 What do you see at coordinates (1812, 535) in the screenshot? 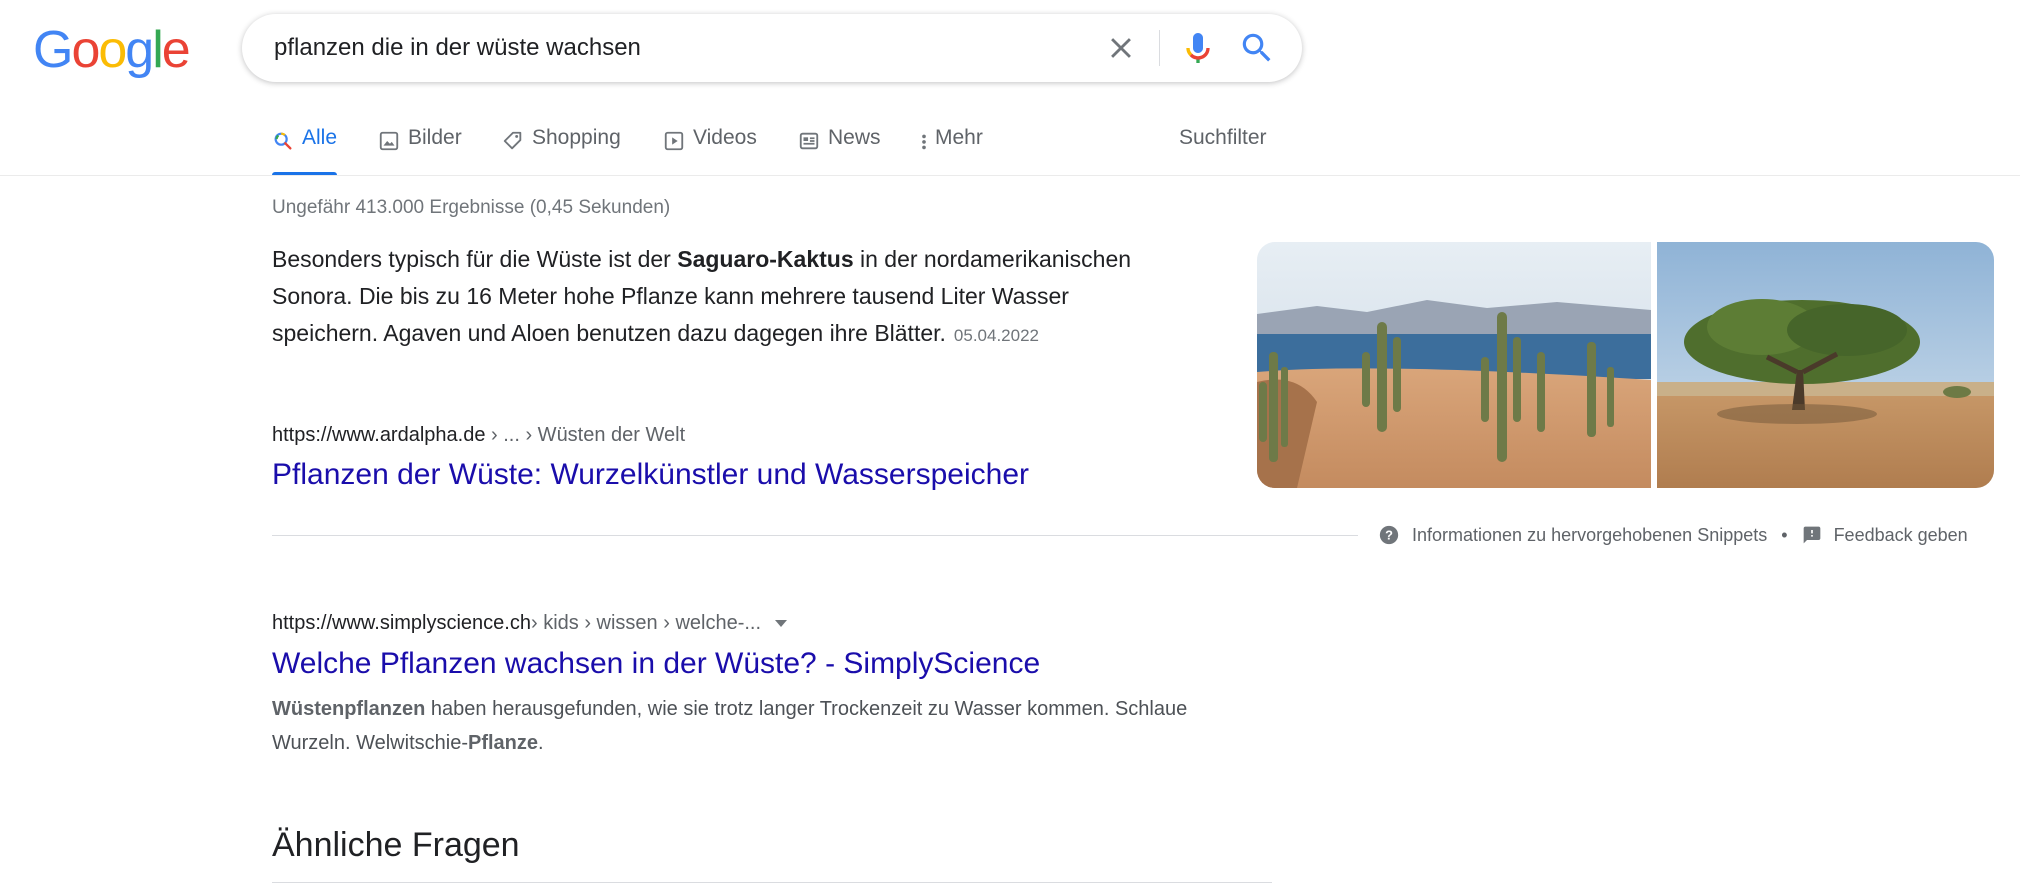
I see `feedback-icon` at bounding box center [1812, 535].